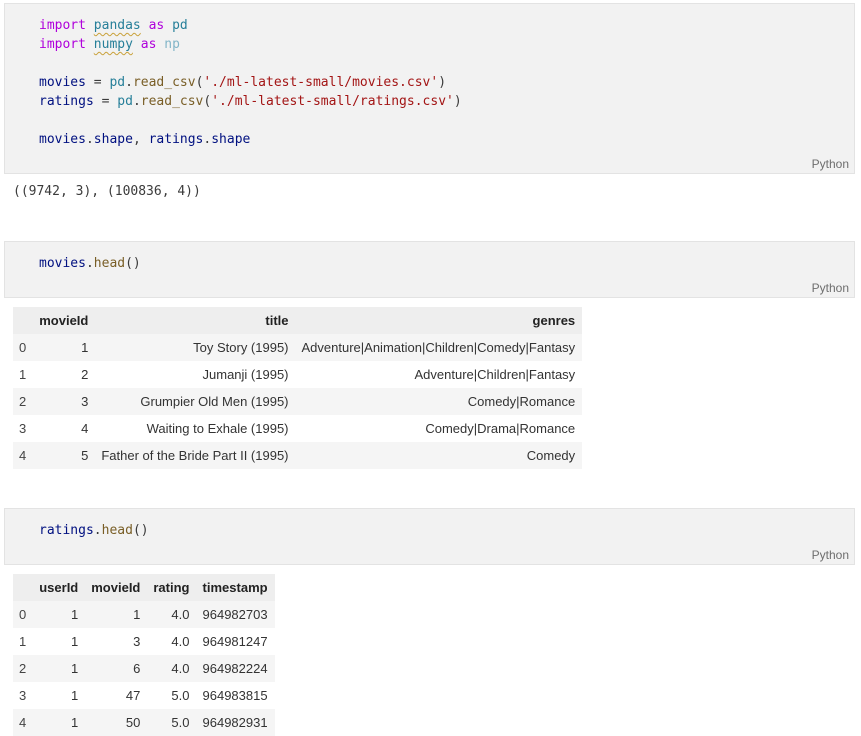 This screenshot has height=736, width=861. I want to click on table-cell: 964982224, so click(235, 668).